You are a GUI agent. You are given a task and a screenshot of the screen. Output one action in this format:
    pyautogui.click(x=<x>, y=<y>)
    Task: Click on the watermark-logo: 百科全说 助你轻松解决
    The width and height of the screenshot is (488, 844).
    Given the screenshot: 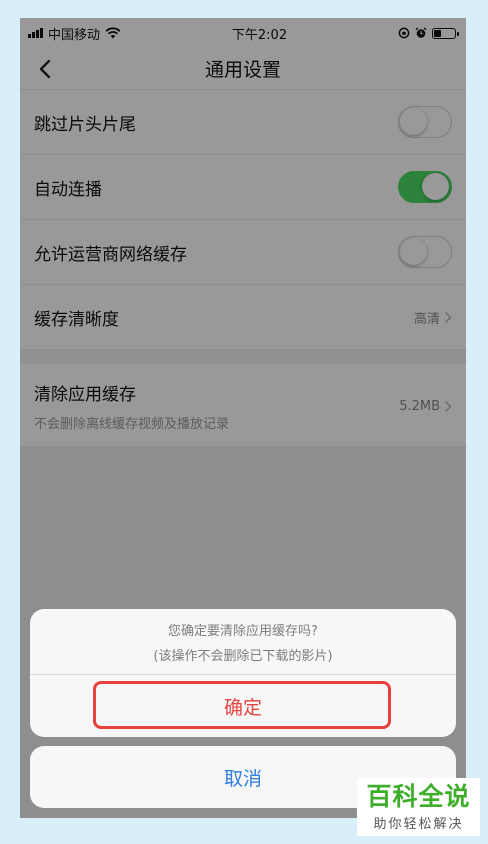 What is the action you would take?
    pyautogui.click(x=418, y=807)
    